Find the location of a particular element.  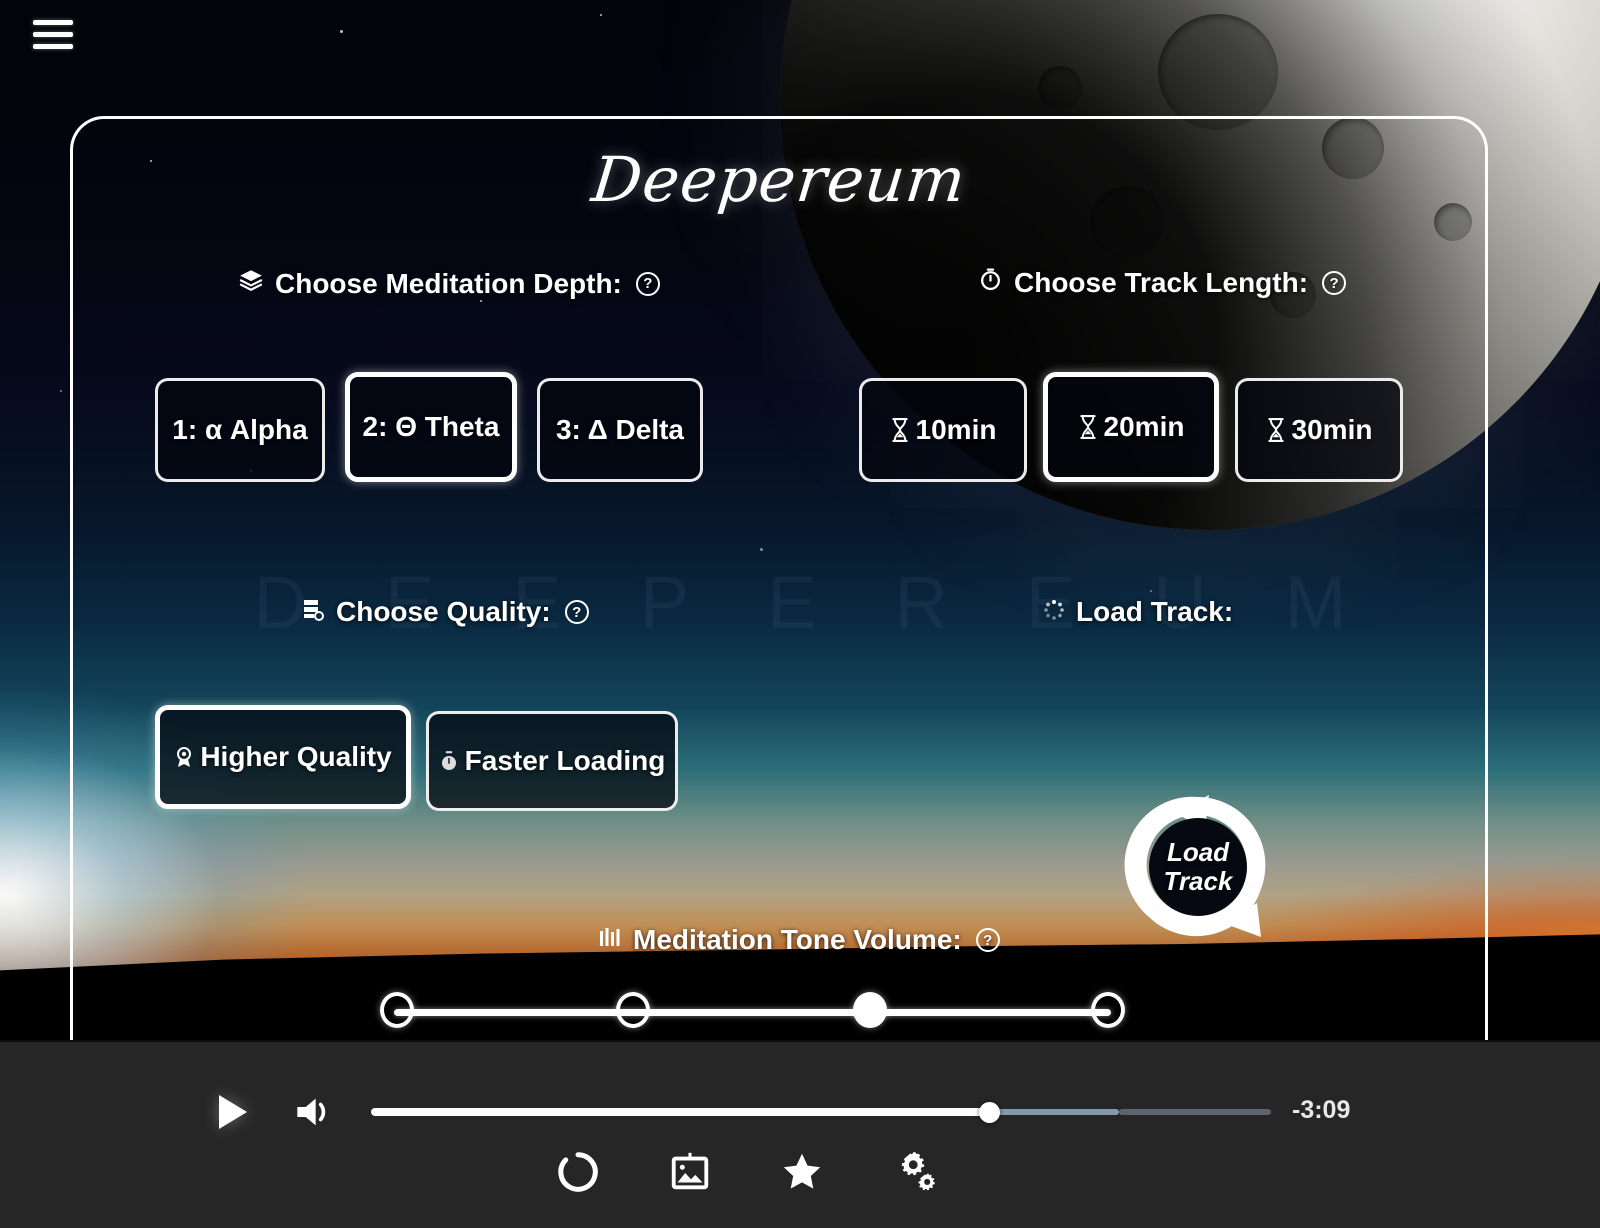

menu-icon is located at coordinates (1024, 1172).